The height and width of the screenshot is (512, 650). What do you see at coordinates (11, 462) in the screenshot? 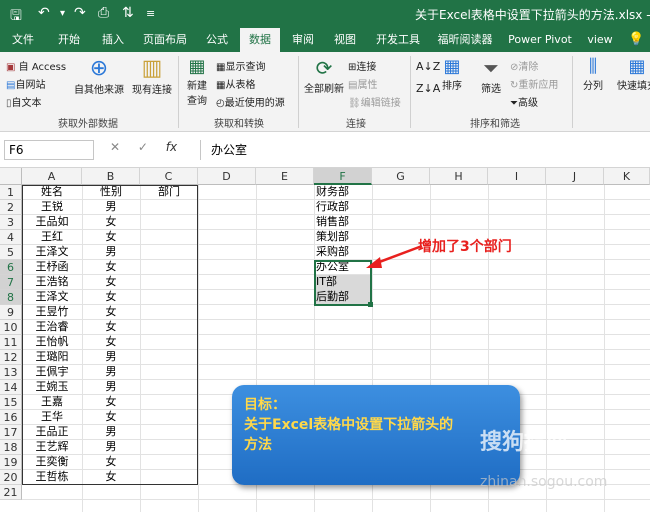
I see `row-header: 19` at bounding box center [11, 462].